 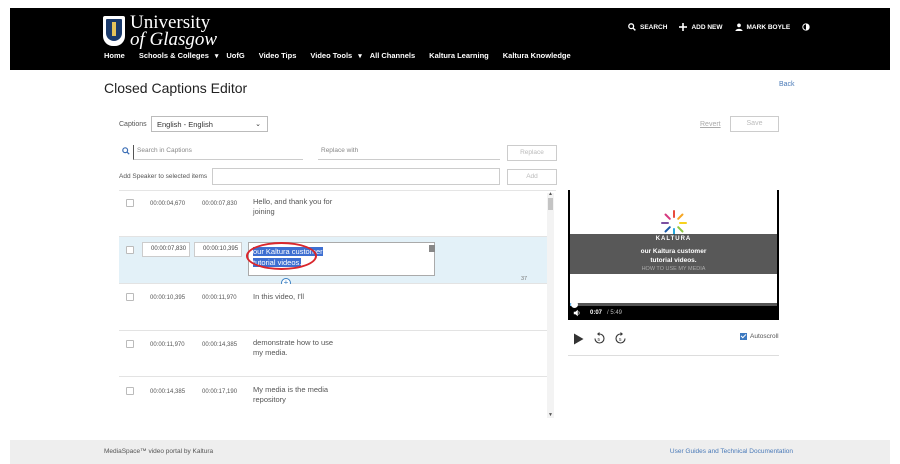 I want to click on search-captions-input: Search in Captions, so click(x=218, y=152).